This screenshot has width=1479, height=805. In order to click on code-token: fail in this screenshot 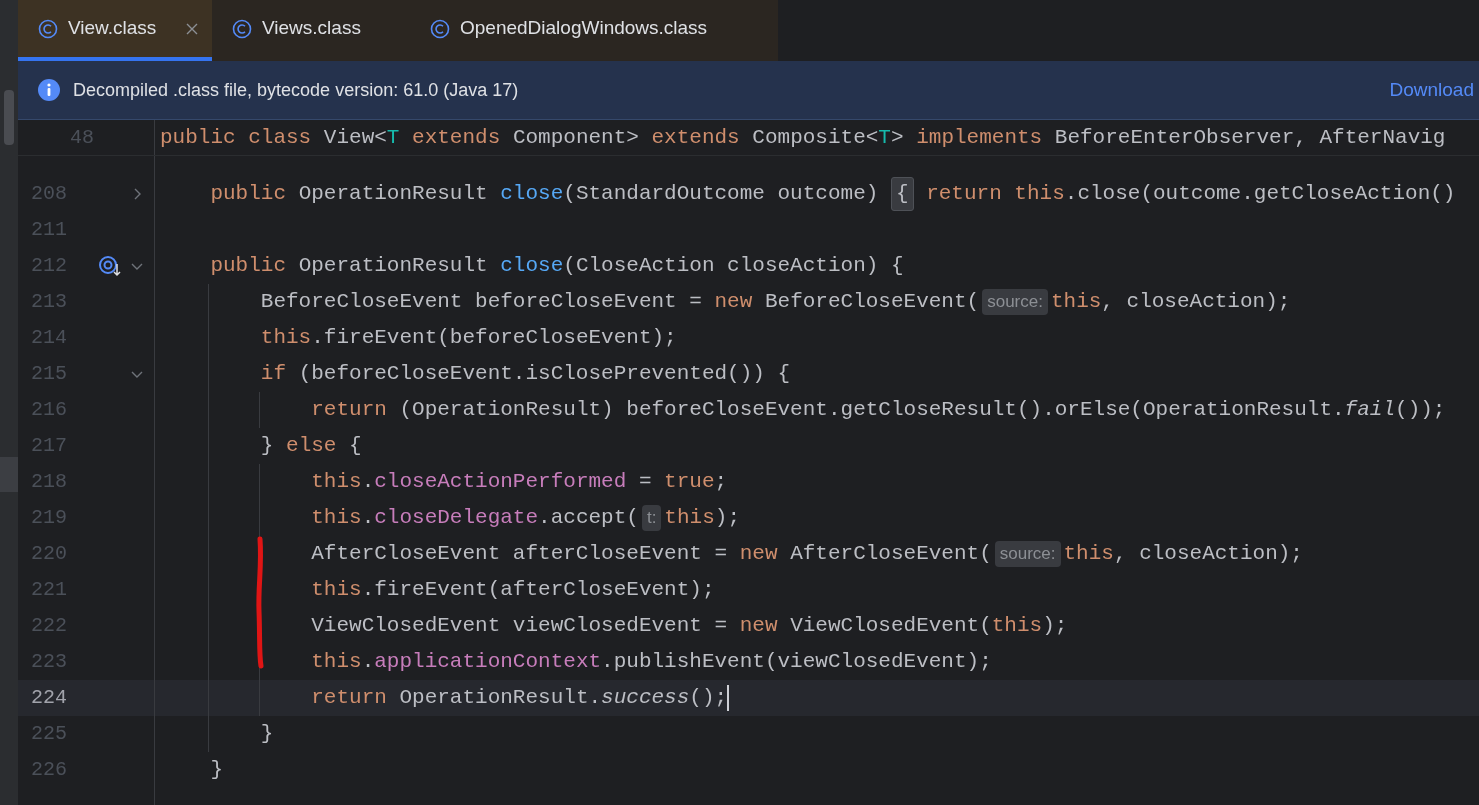, I will do `click(1370, 410)`.